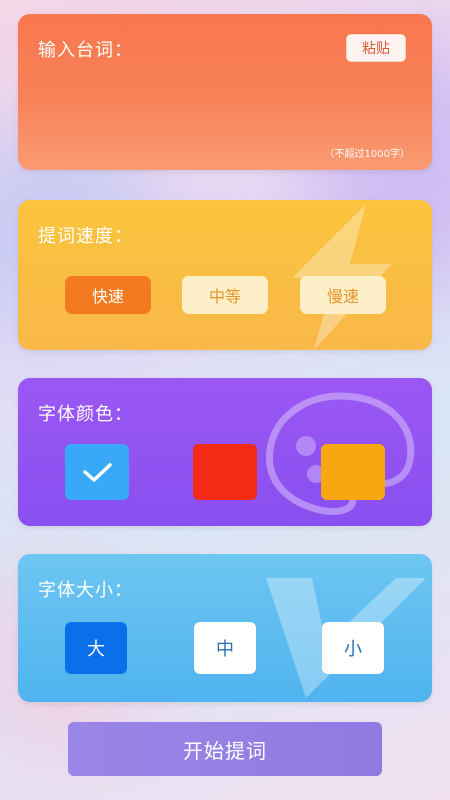 This screenshot has width=450, height=800. I want to click on size-large-button: 大, so click(96, 648).